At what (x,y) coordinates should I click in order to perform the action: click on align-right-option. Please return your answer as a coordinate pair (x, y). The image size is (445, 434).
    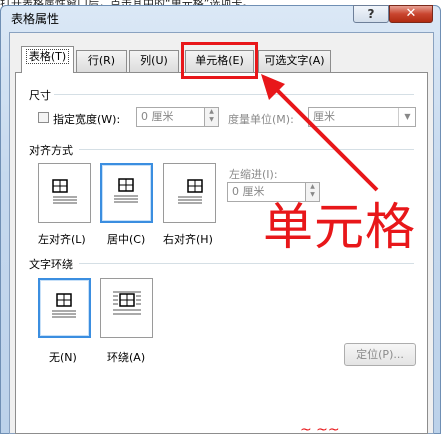
    Looking at the image, I should click on (189, 193).